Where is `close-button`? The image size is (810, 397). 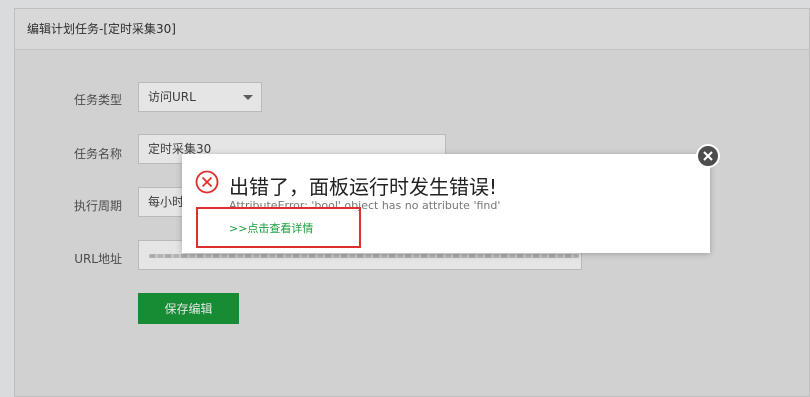
close-button is located at coordinates (708, 156).